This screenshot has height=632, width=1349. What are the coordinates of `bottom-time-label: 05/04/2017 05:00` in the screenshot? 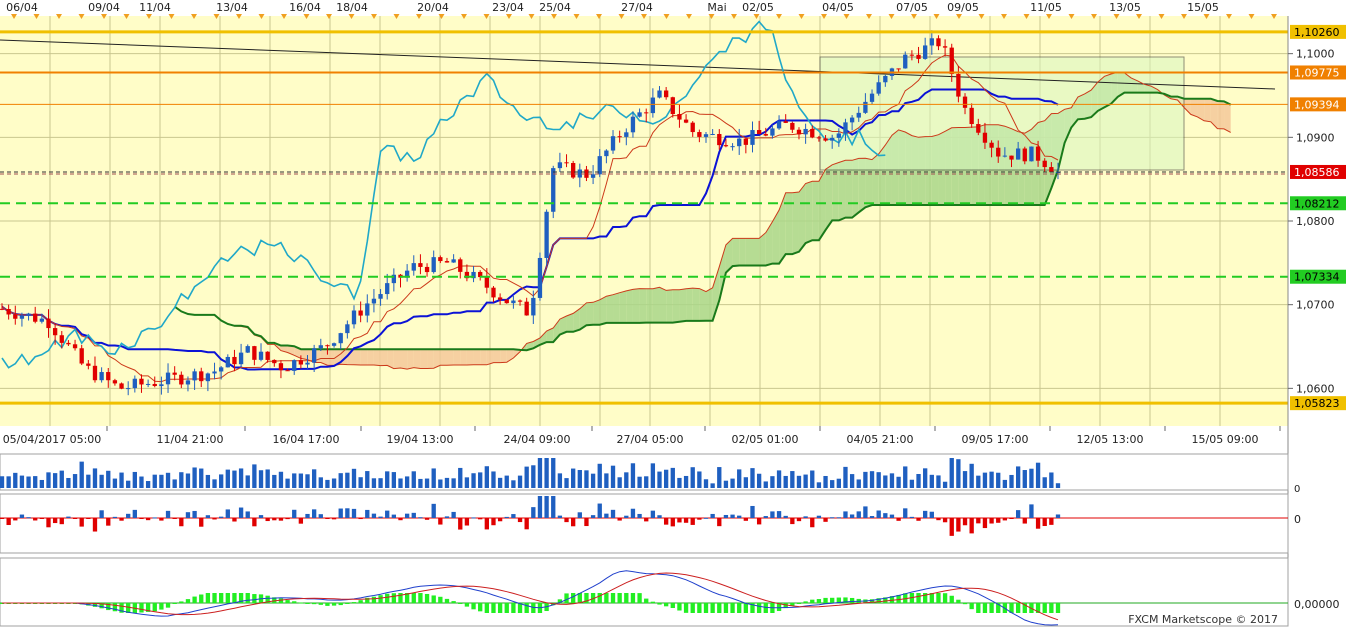 It's located at (52, 439).